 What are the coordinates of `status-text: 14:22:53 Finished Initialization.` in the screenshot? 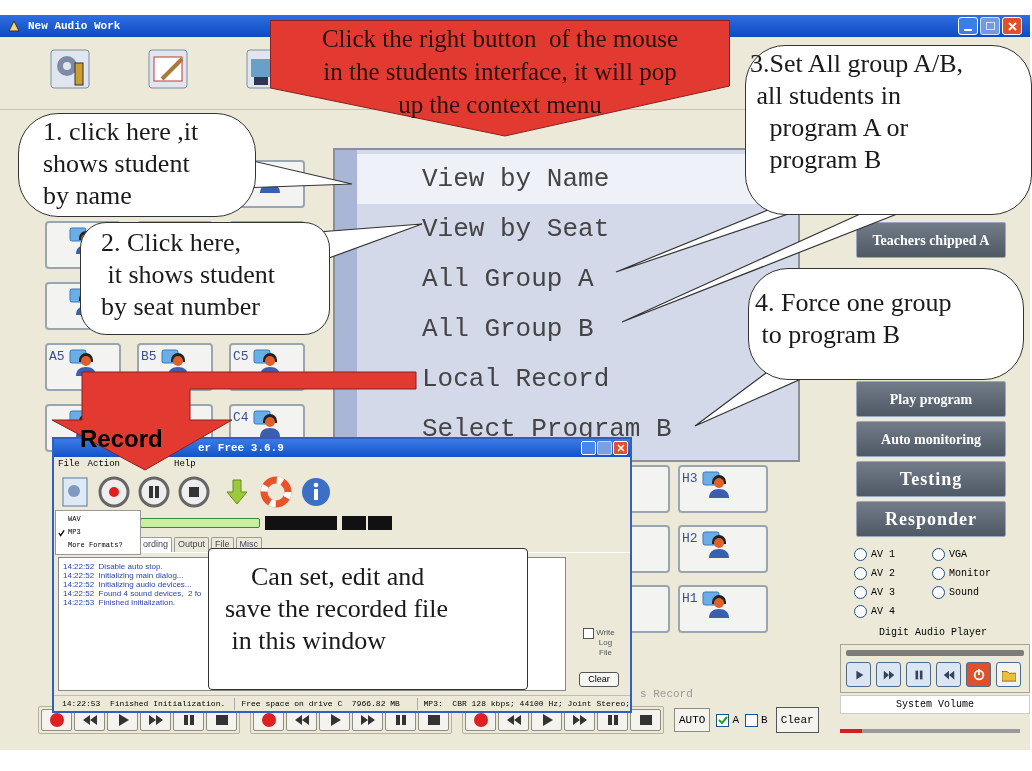 It's located at (144, 703).